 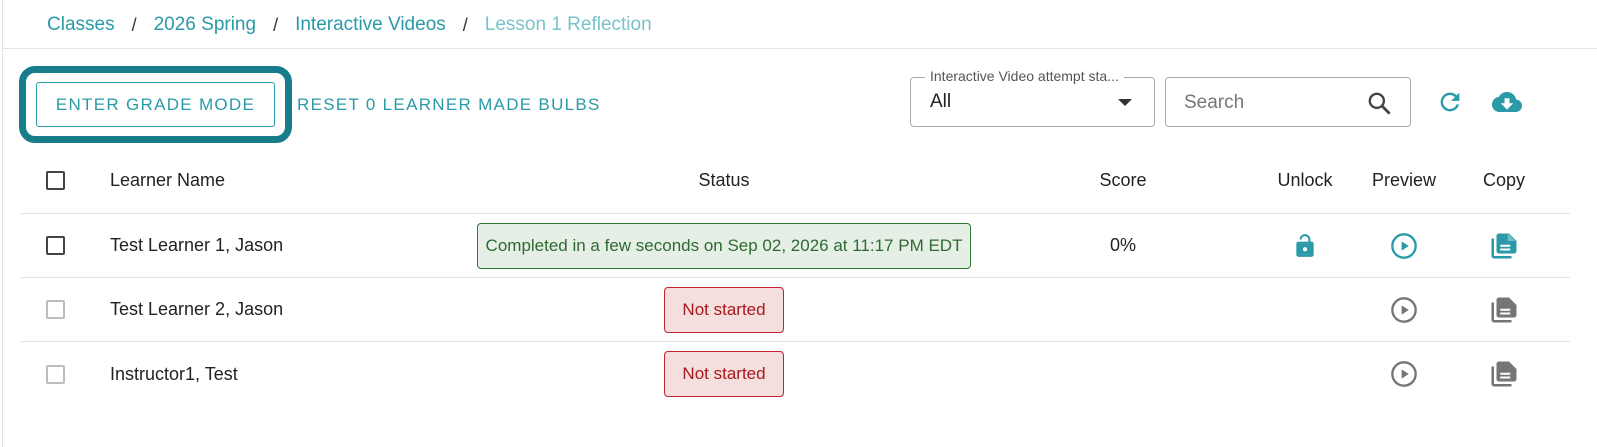 What do you see at coordinates (568, 24) in the screenshot?
I see `breadcrumb-current: Lesson 1 Reflection` at bounding box center [568, 24].